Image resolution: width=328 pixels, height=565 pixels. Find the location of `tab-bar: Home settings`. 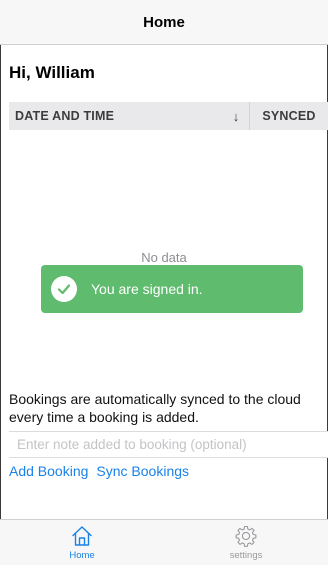

tab-bar: Home settings is located at coordinates (164, 542).